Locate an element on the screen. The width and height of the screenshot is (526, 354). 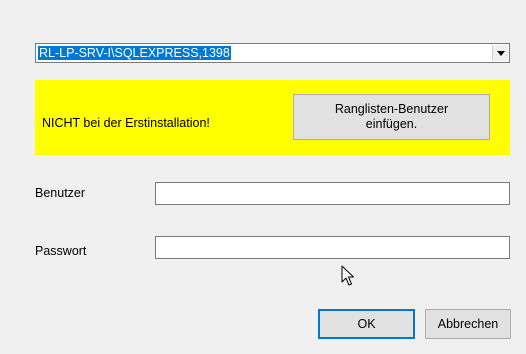
server-select-value: RL-LP-SRV-I\SQLEXPRESS,1398 is located at coordinates (134, 53).